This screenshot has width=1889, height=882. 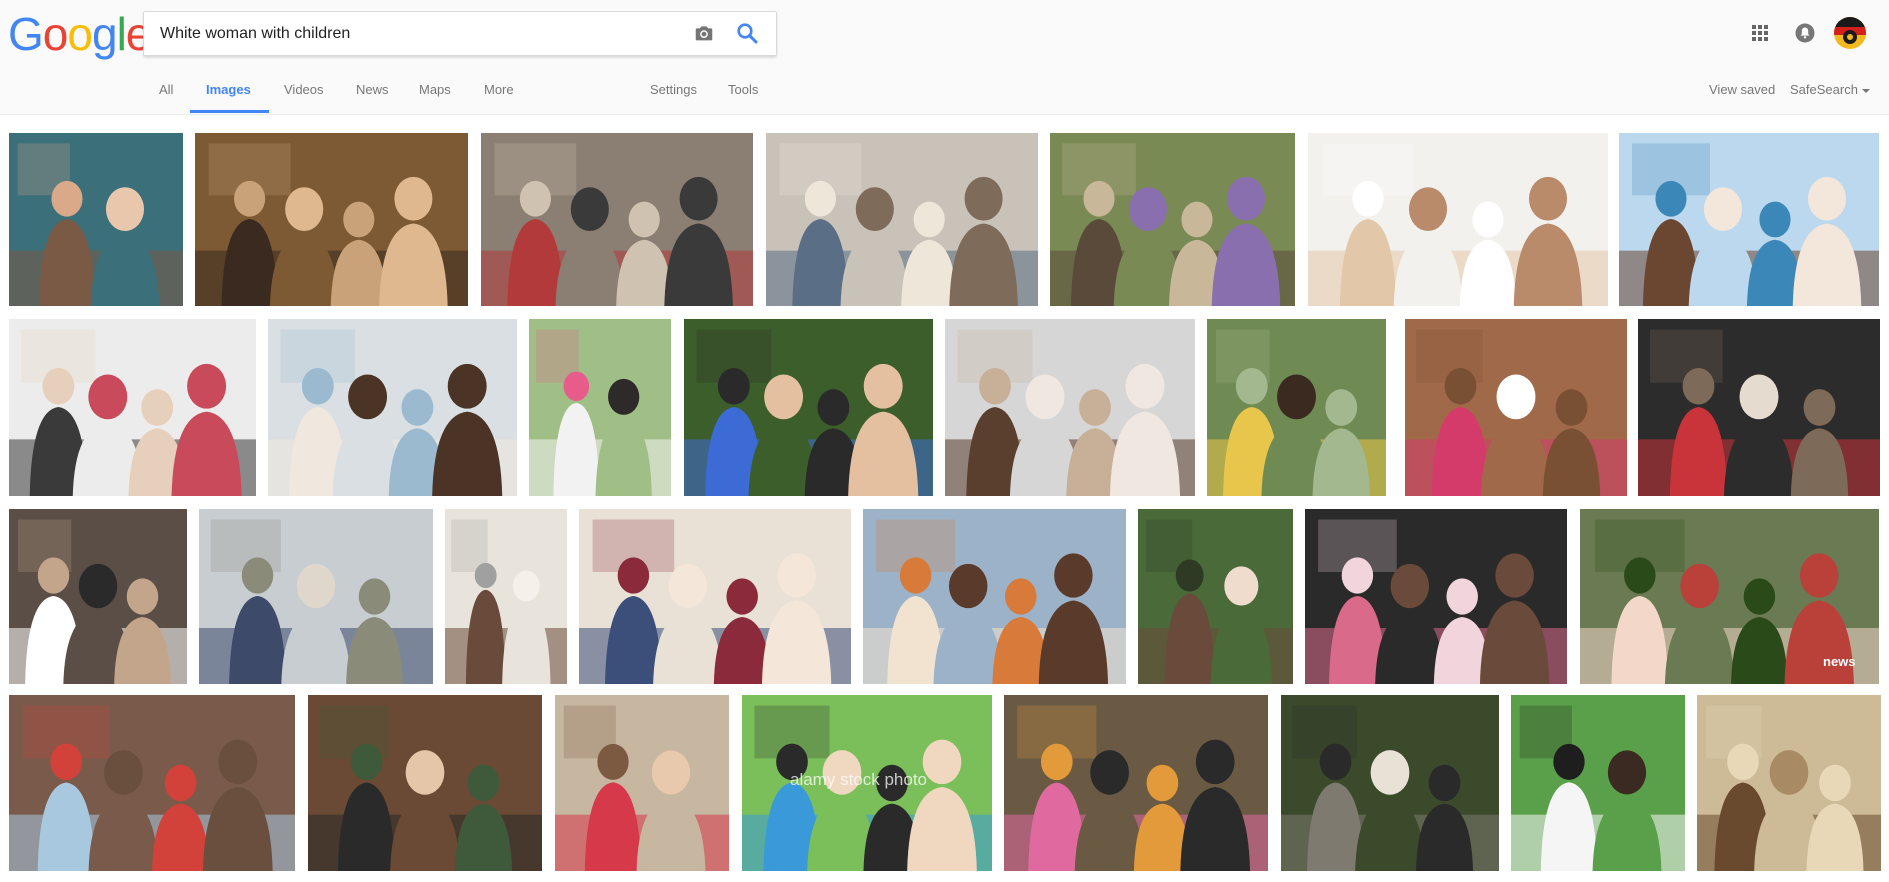 What do you see at coordinates (1760, 33) in the screenshot?
I see `apps-grid-icon` at bounding box center [1760, 33].